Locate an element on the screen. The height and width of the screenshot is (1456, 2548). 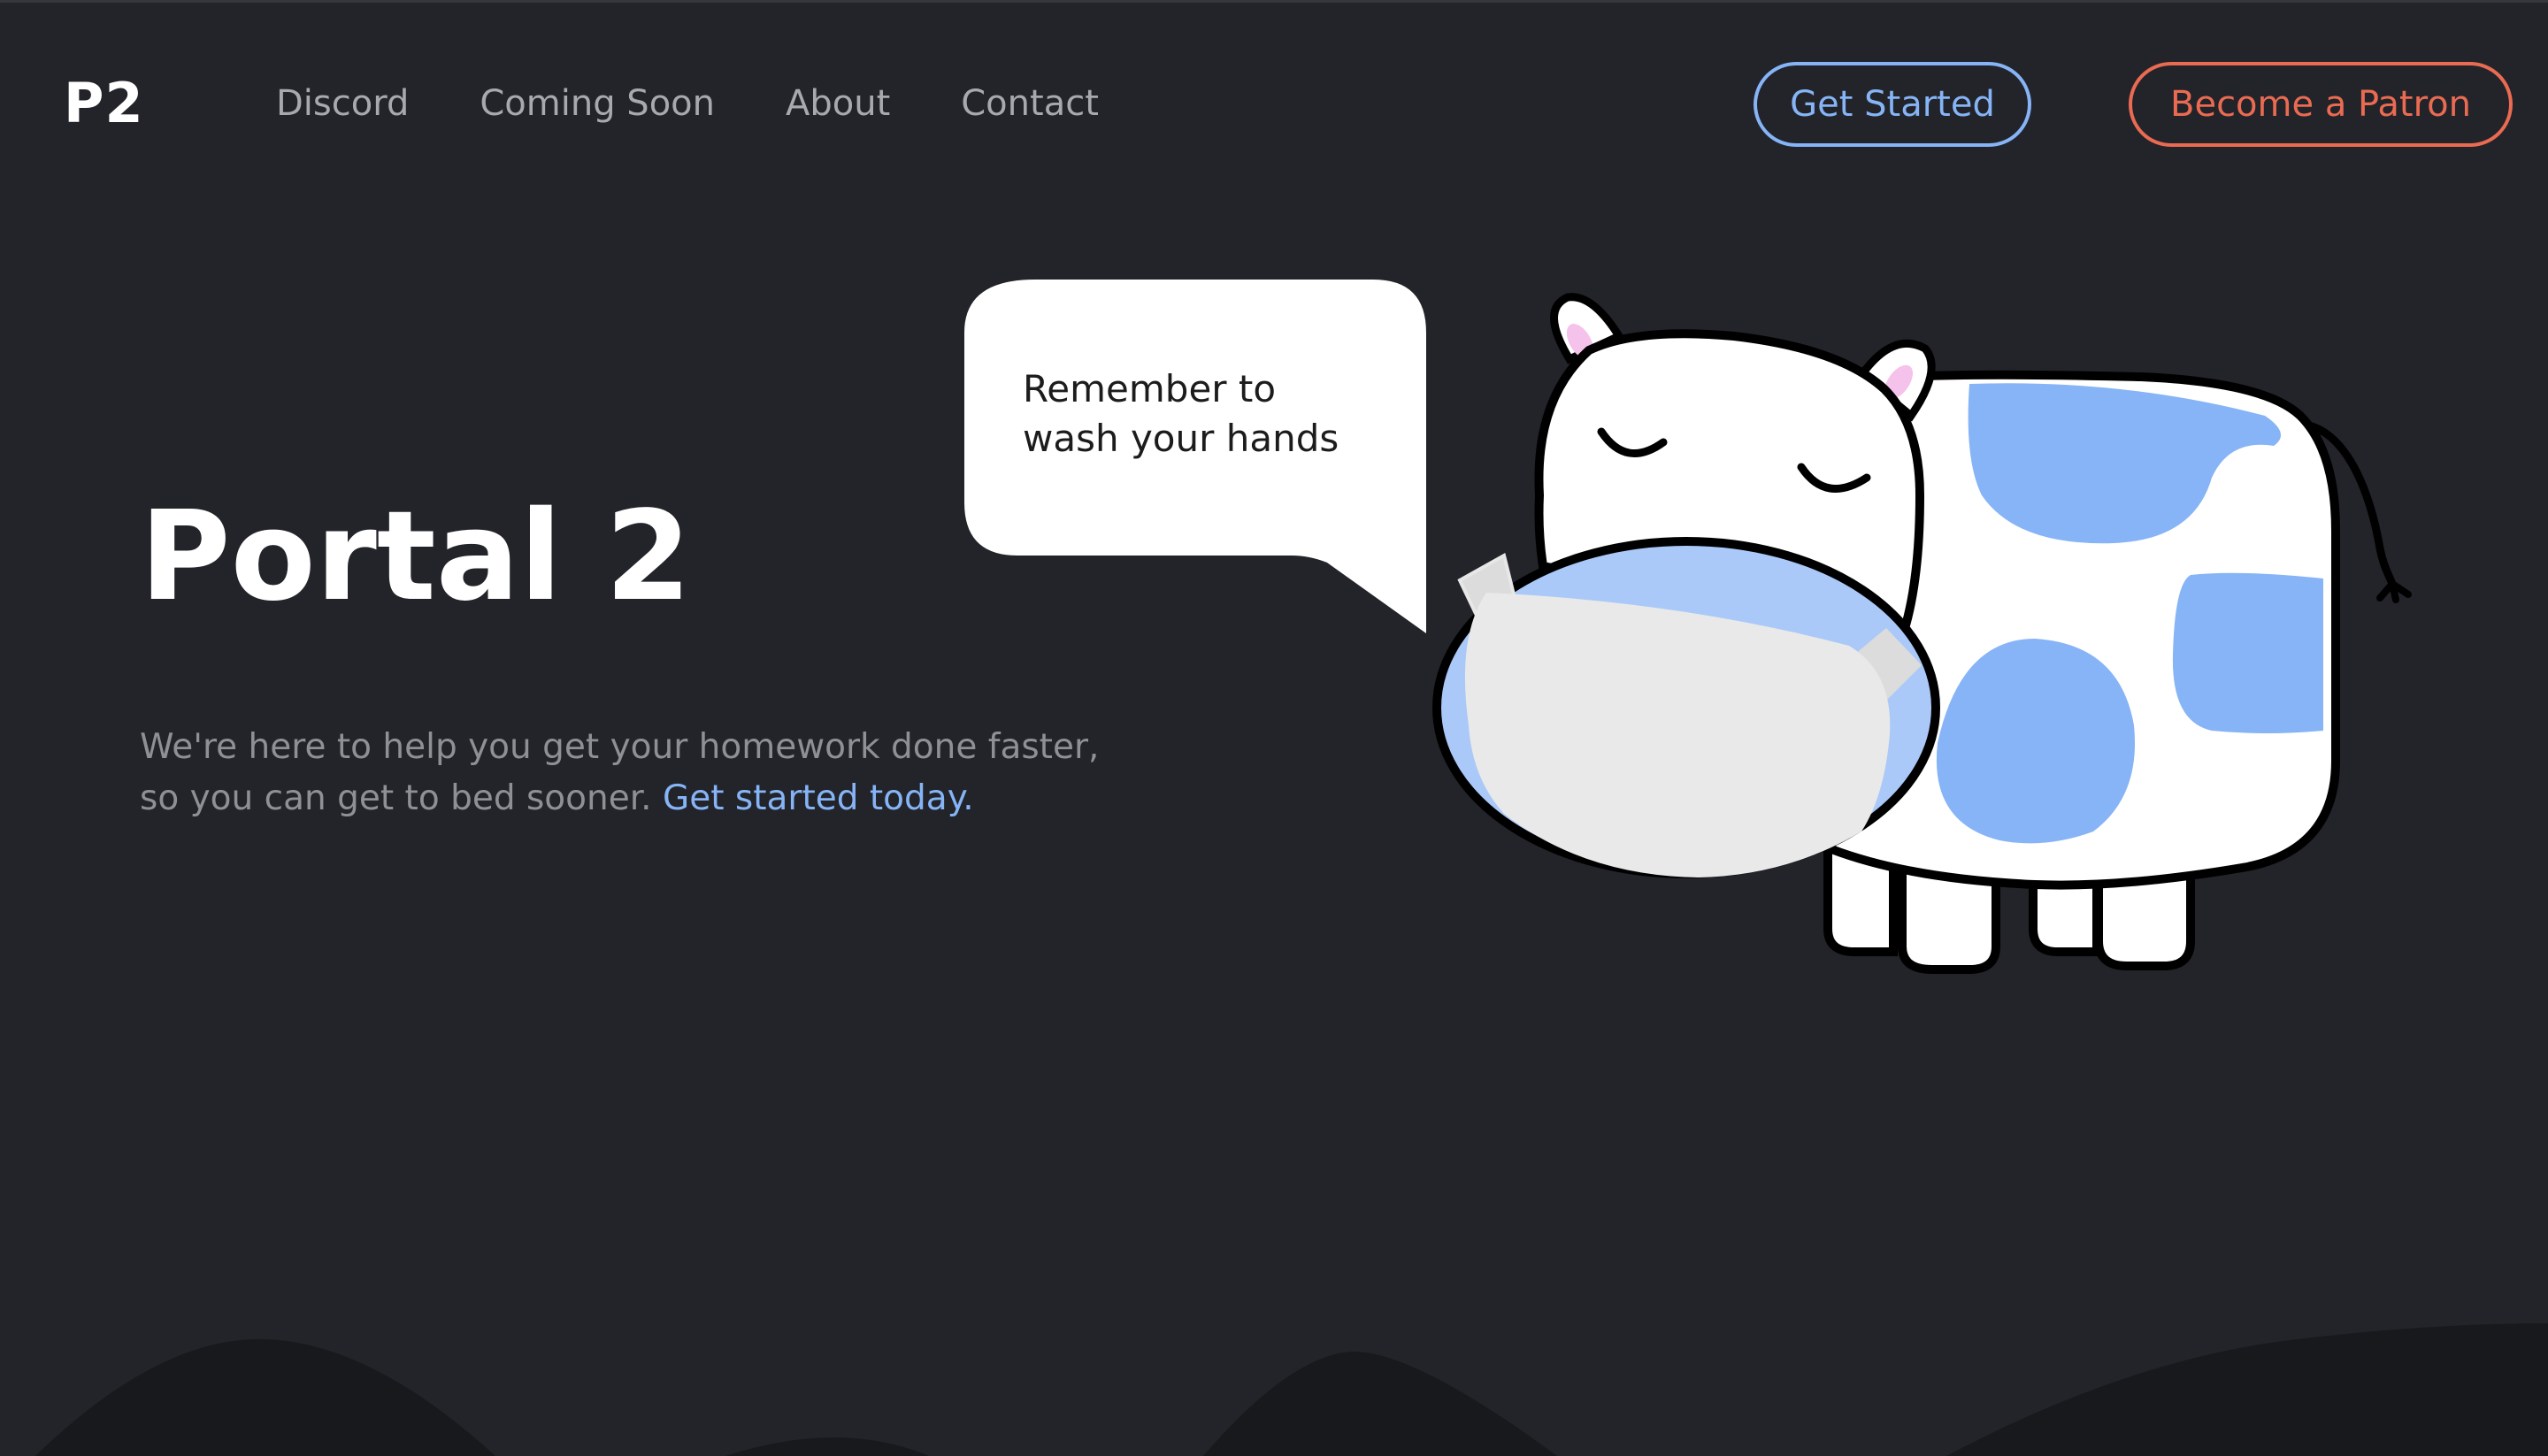
speech-bubble-text: Remember to wash your hands is located at coordinates (1217, 414).